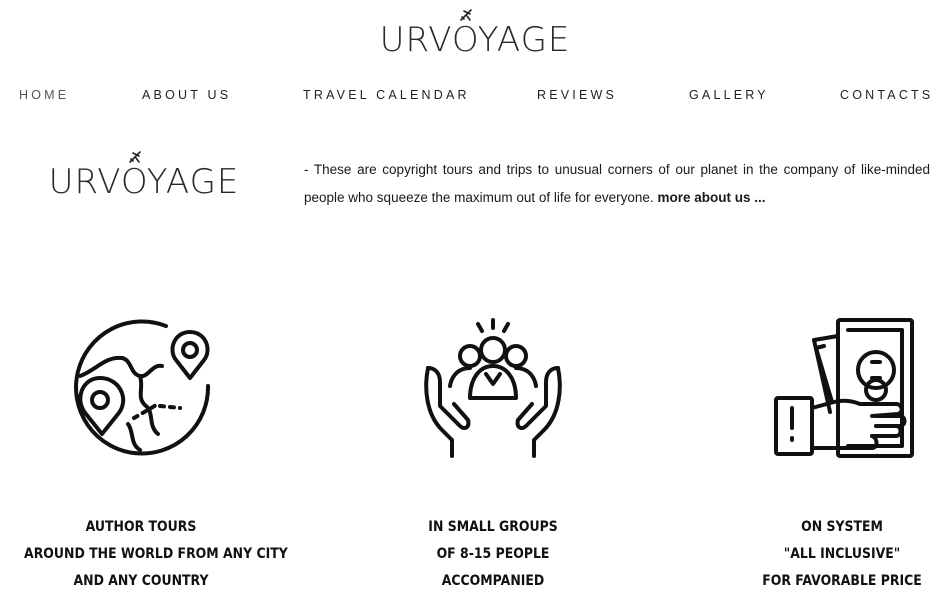 This screenshot has height=589, width=933. Describe the element at coordinates (842, 581) in the screenshot. I see `feature-line: FOR FAVORABLE PRICE` at that location.